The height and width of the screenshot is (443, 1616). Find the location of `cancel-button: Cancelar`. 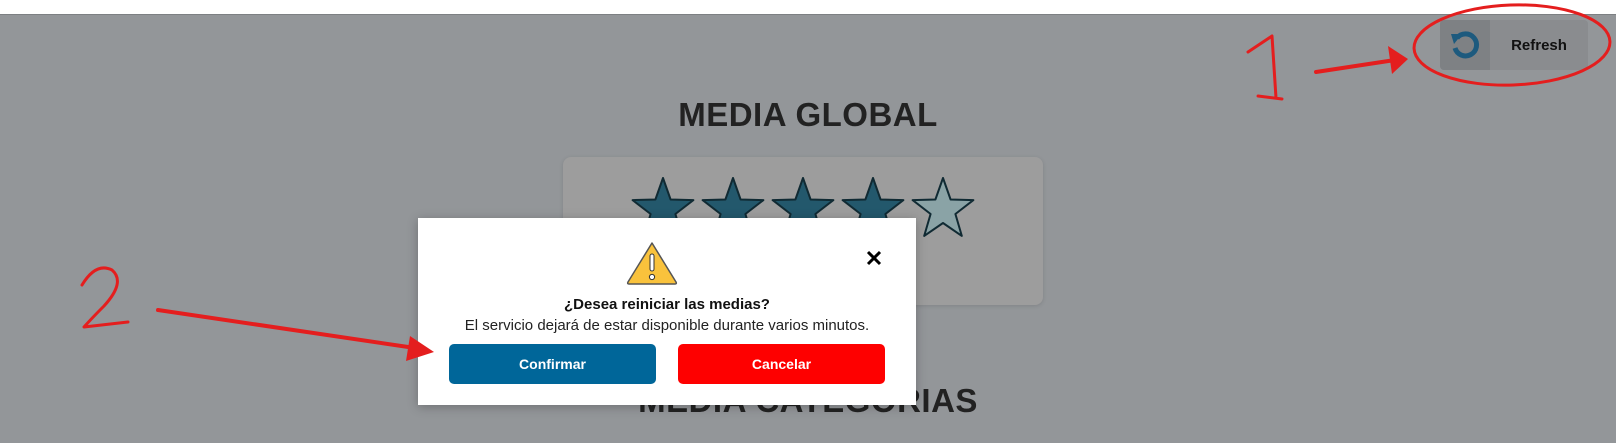

cancel-button: Cancelar is located at coordinates (781, 364).